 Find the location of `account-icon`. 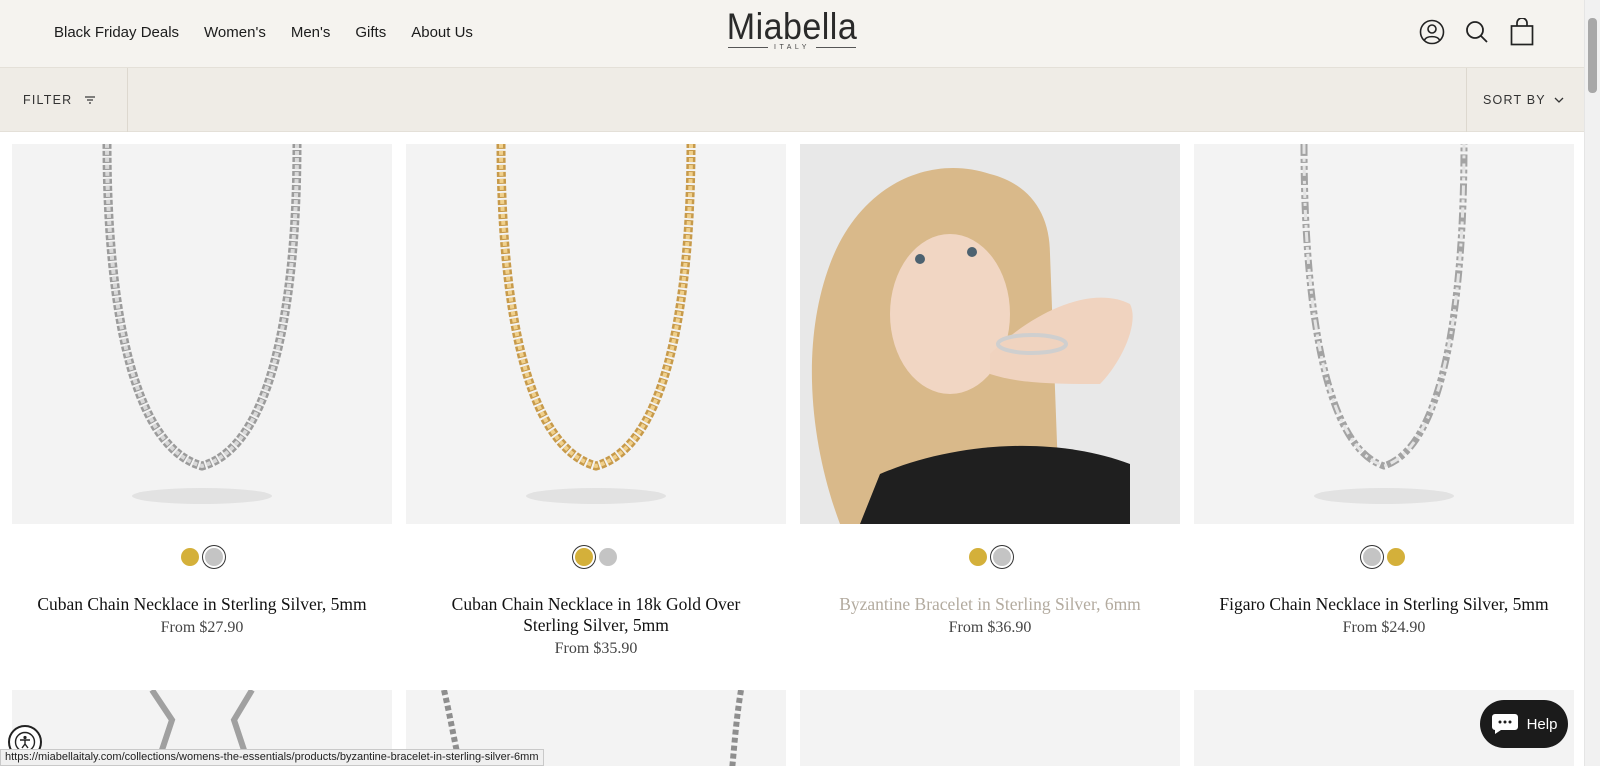

account-icon is located at coordinates (1432, 32).